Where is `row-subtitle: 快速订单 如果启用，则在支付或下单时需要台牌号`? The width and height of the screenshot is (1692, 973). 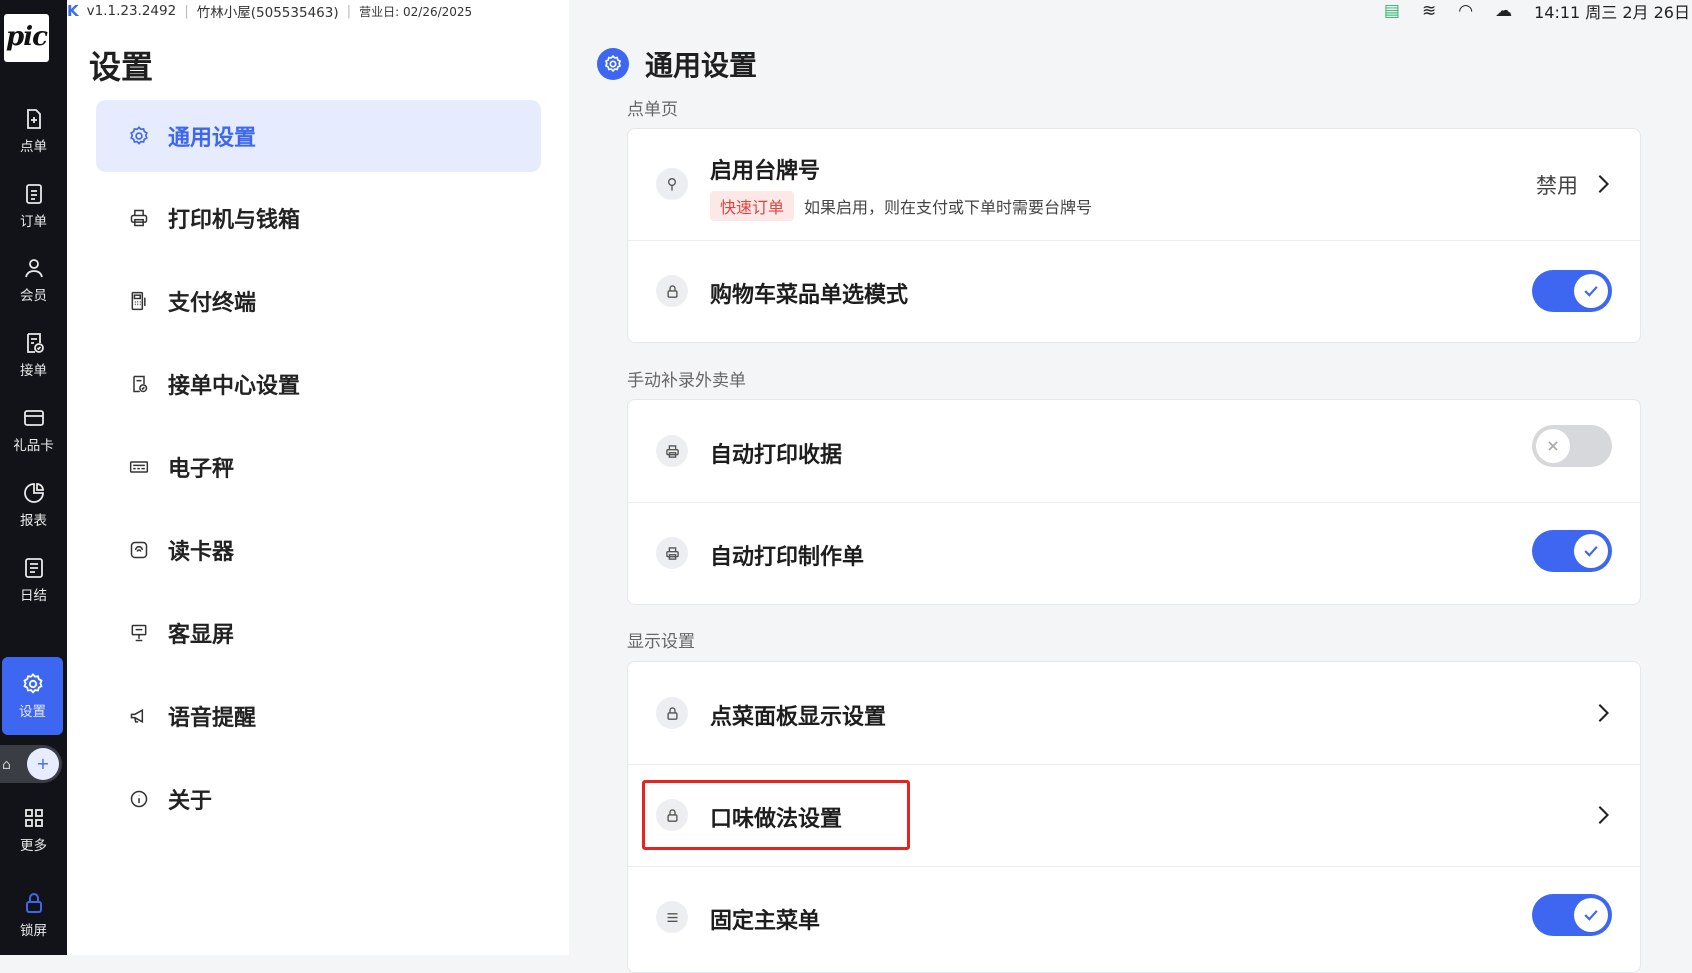
row-subtitle: 快速订单 如果启用，则在支付或下单时需要台牌号 is located at coordinates (901, 206).